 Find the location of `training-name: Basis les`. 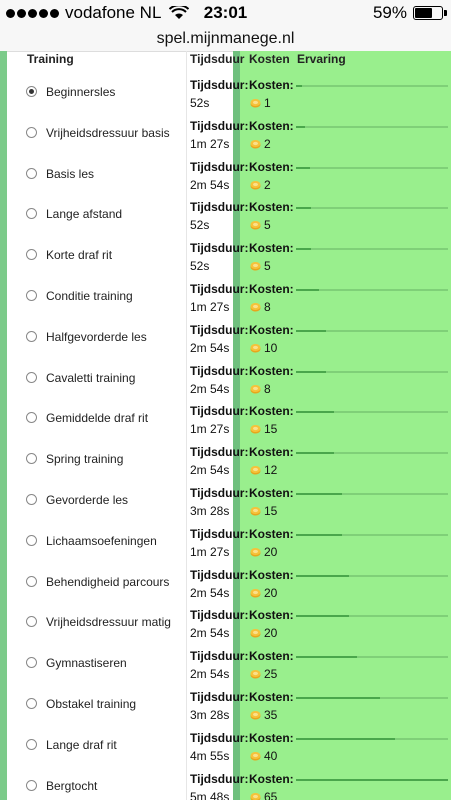

training-name: Basis les is located at coordinates (70, 173).